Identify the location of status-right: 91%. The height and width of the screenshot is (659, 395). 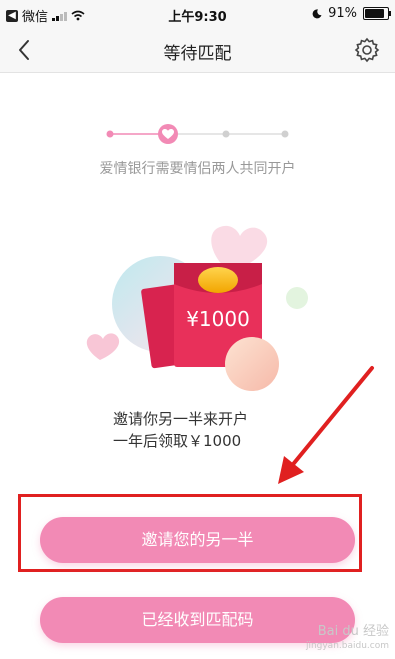
(351, 13).